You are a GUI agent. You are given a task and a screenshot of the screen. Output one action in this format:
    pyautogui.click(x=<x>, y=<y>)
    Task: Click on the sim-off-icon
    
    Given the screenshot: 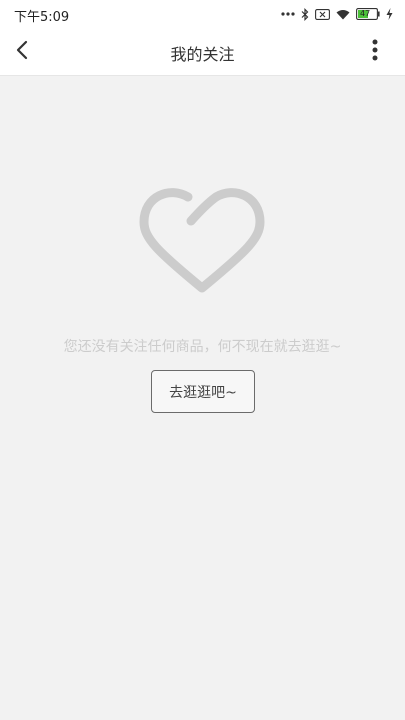 What is the action you would take?
    pyautogui.click(x=322, y=14)
    